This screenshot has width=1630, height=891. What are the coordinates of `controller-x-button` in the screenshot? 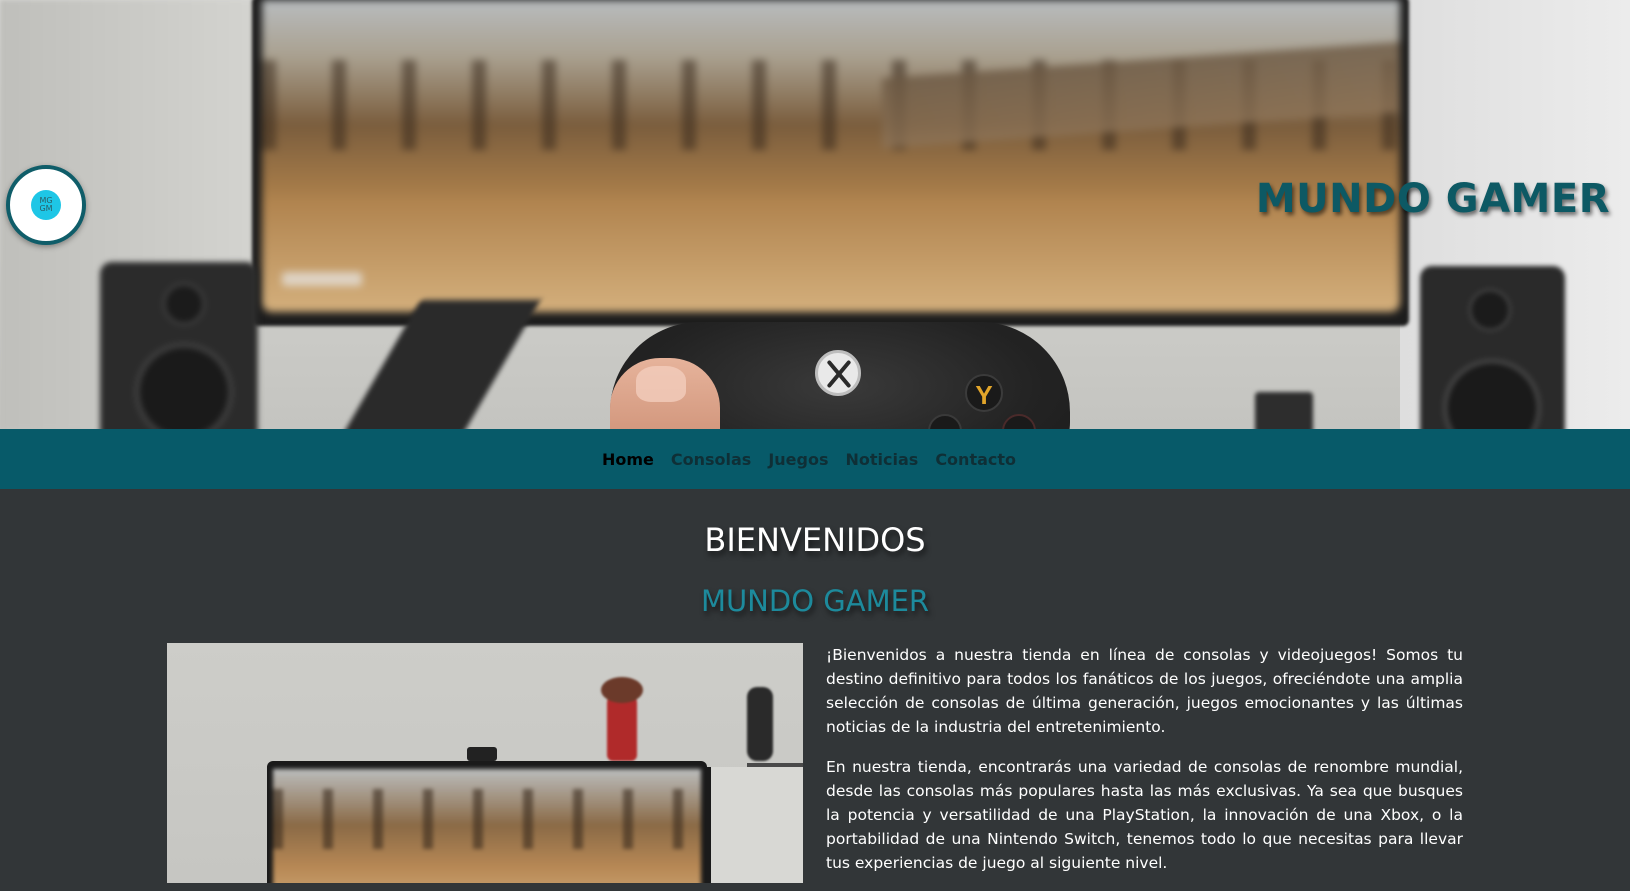 It's located at (945, 421).